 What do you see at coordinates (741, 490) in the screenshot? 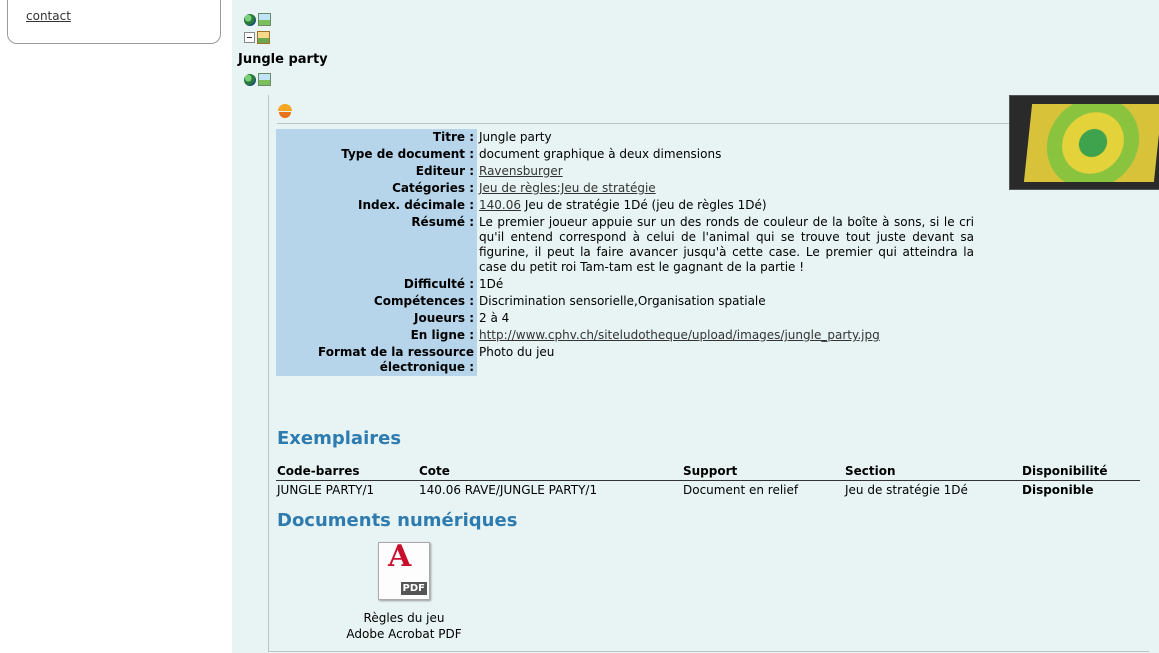
I see `table-cell: Document en relief` at bounding box center [741, 490].